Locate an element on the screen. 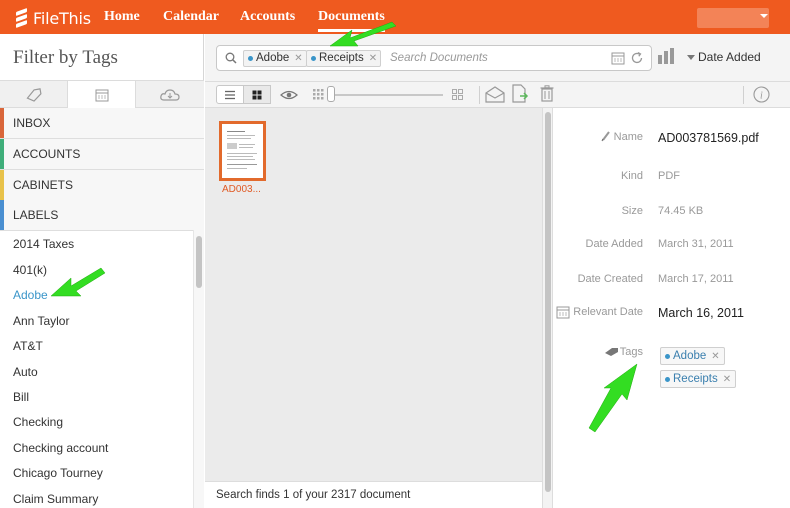  documents-toolbar: i is located at coordinates (497, 95).